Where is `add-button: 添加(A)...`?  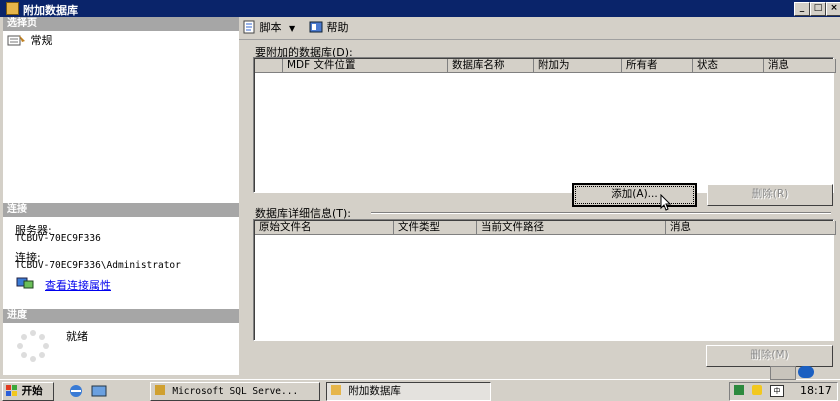
add-button: 添加(A)... is located at coordinates (634, 195).